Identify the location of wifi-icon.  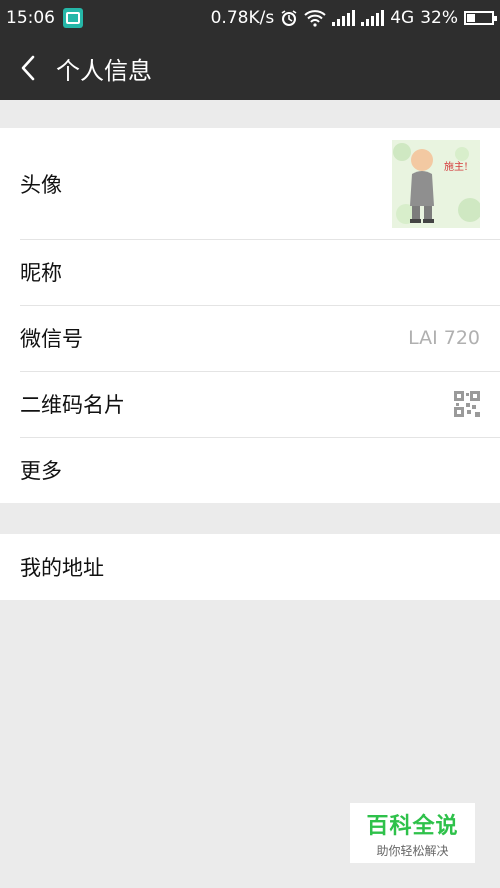
(315, 18).